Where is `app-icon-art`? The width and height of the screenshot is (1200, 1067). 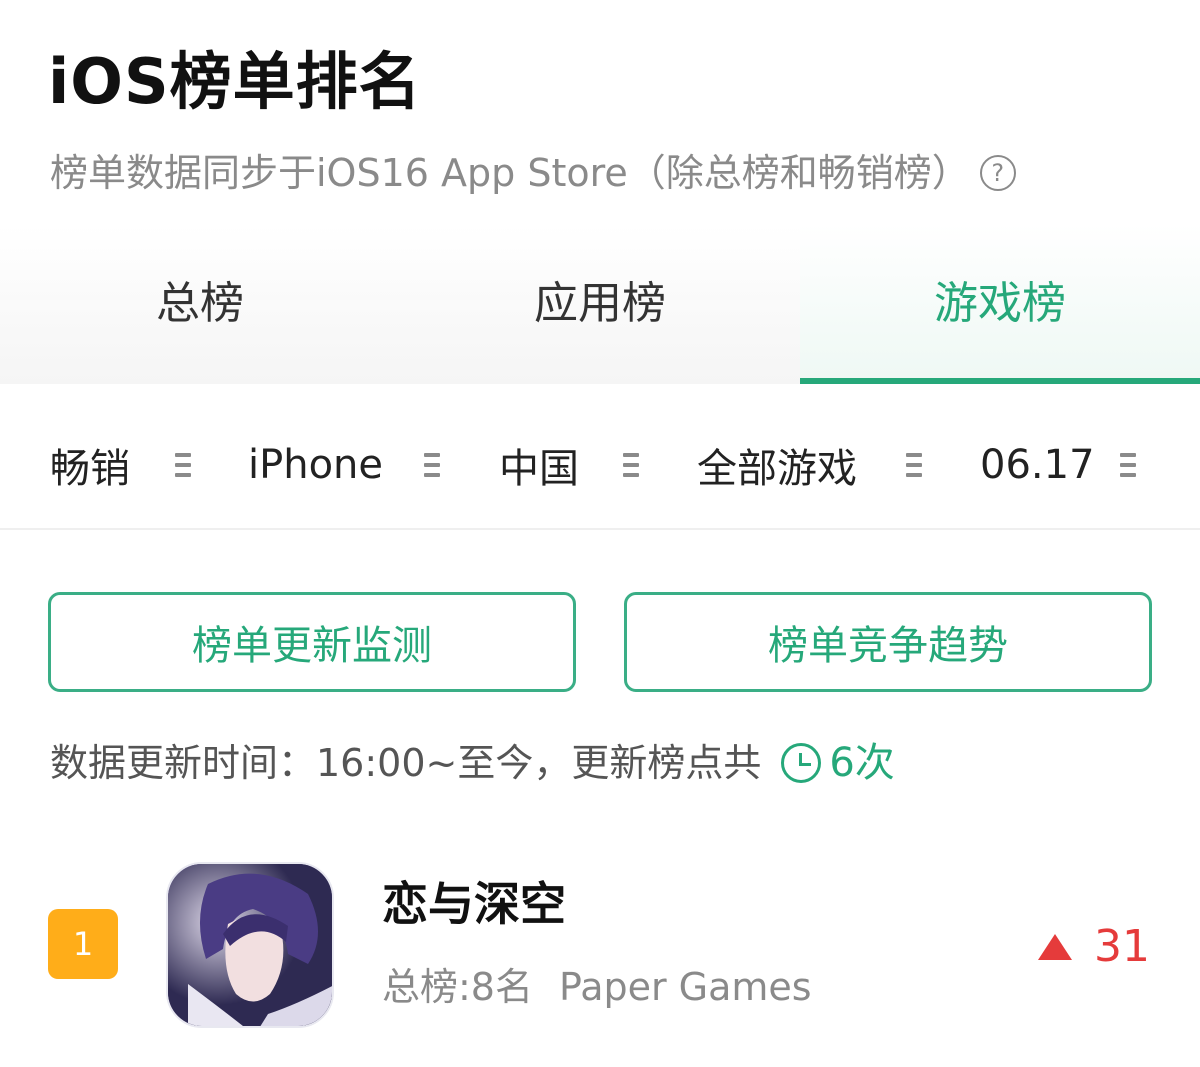
app-icon-art is located at coordinates (250, 945).